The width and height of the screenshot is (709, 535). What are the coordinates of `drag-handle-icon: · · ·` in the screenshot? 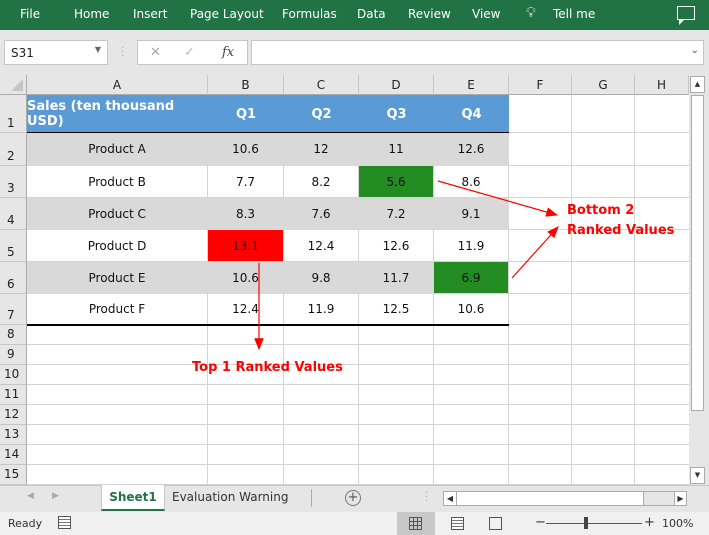 It's located at (122, 53).